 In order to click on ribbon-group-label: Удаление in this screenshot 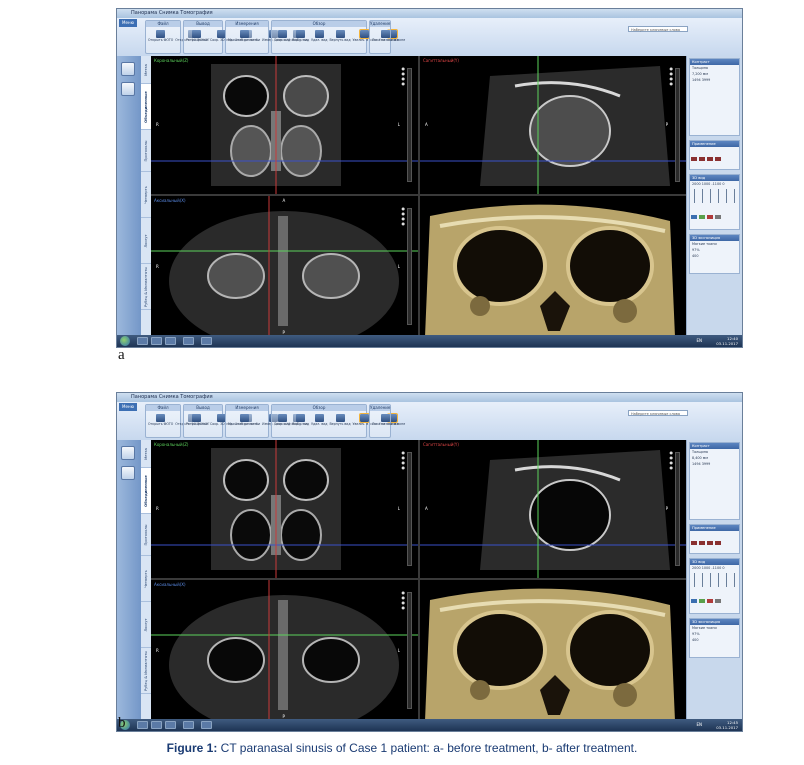, I will do `click(380, 24)`.